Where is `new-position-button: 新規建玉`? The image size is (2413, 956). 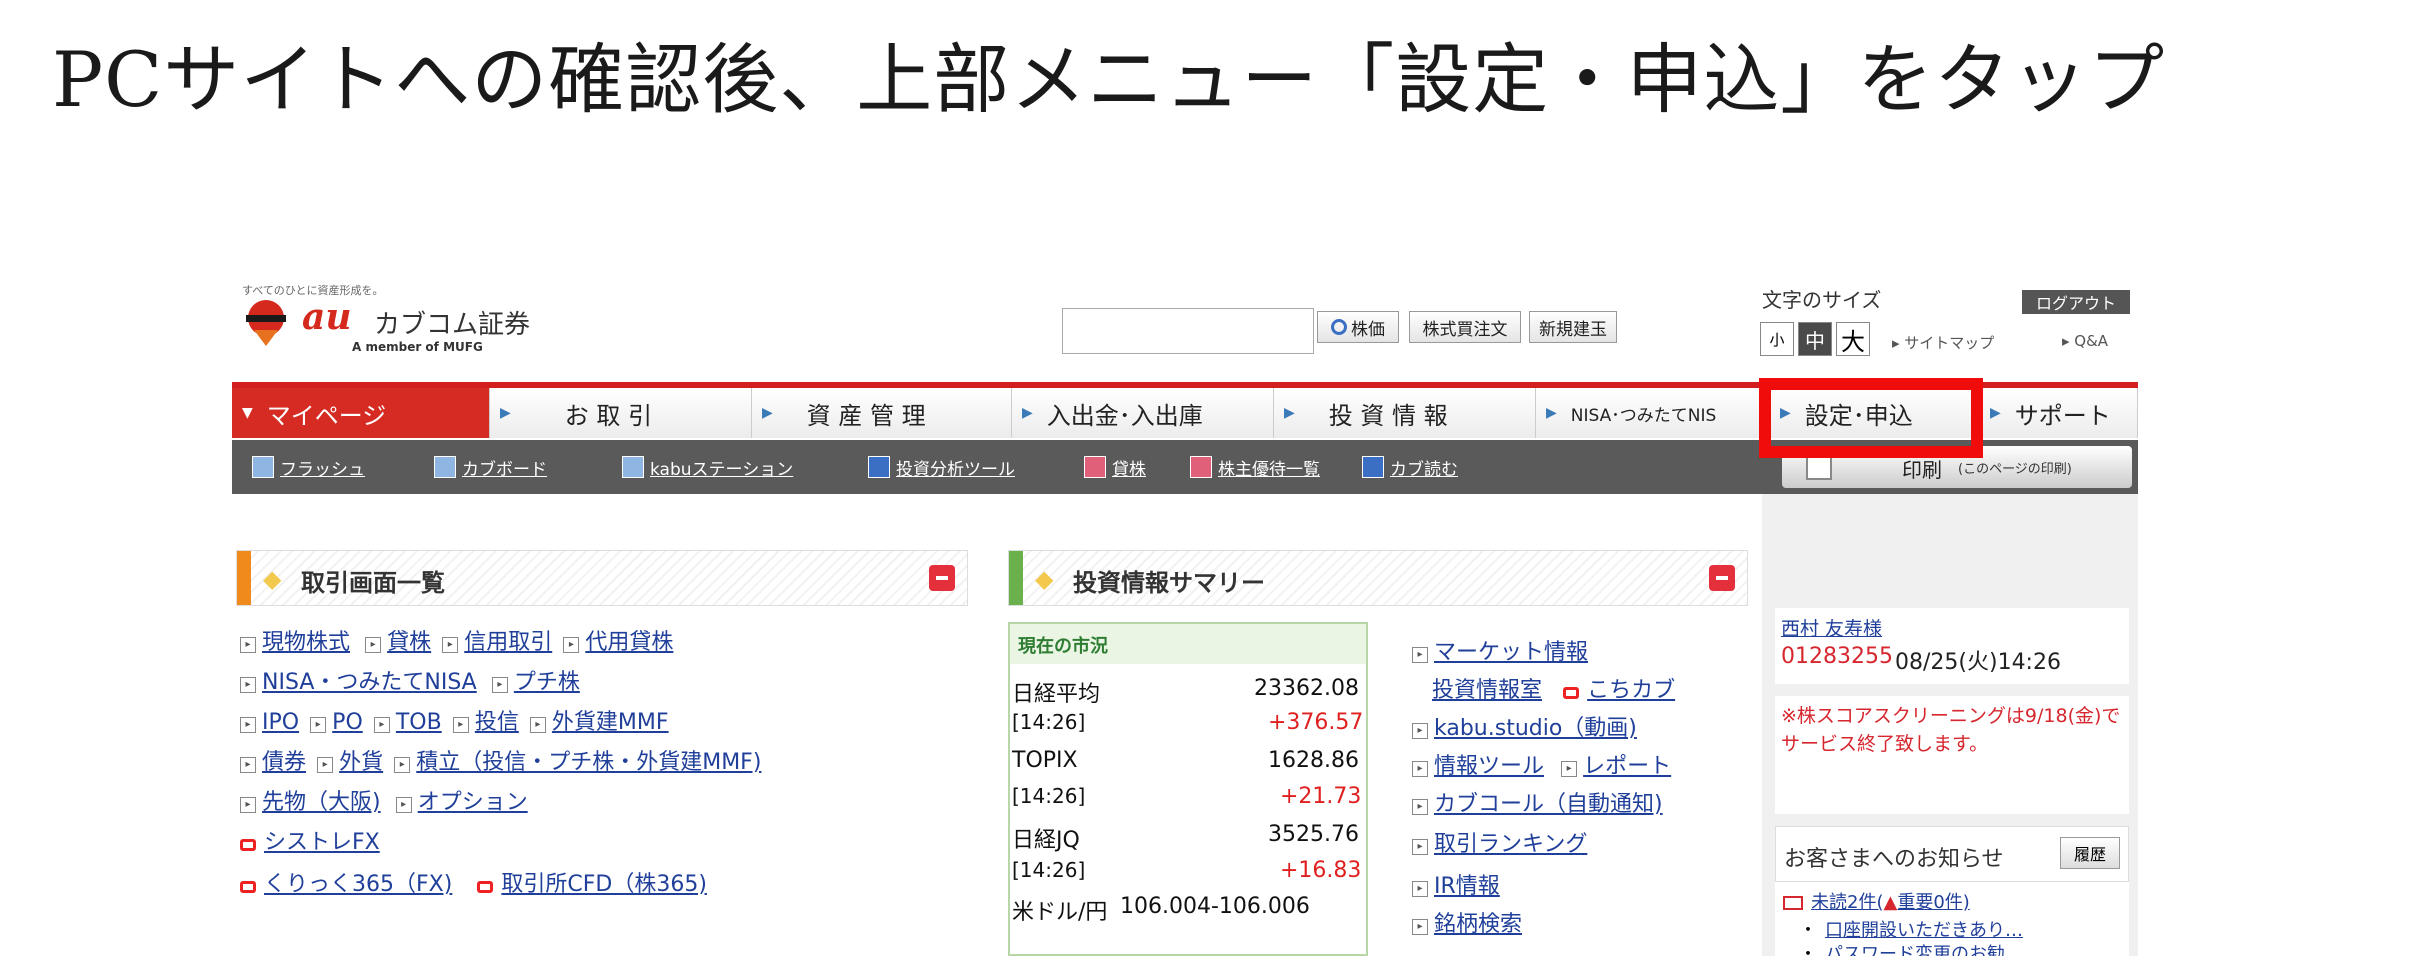 new-position-button: 新規建玉 is located at coordinates (1573, 327).